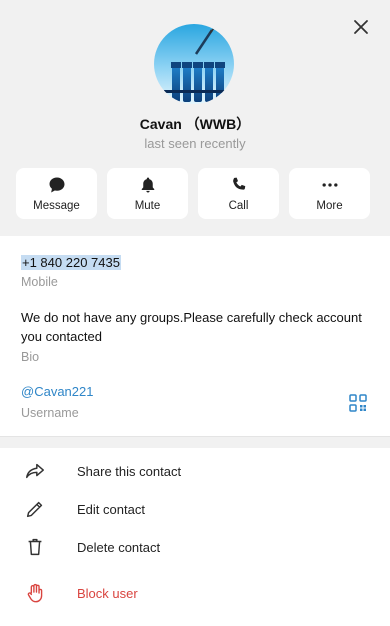 The width and height of the screenshot is (390, 626). What do you see at coordinates (147, 185) in the screenshot?
I see `bell-icon` at bounding box center [147, 185].